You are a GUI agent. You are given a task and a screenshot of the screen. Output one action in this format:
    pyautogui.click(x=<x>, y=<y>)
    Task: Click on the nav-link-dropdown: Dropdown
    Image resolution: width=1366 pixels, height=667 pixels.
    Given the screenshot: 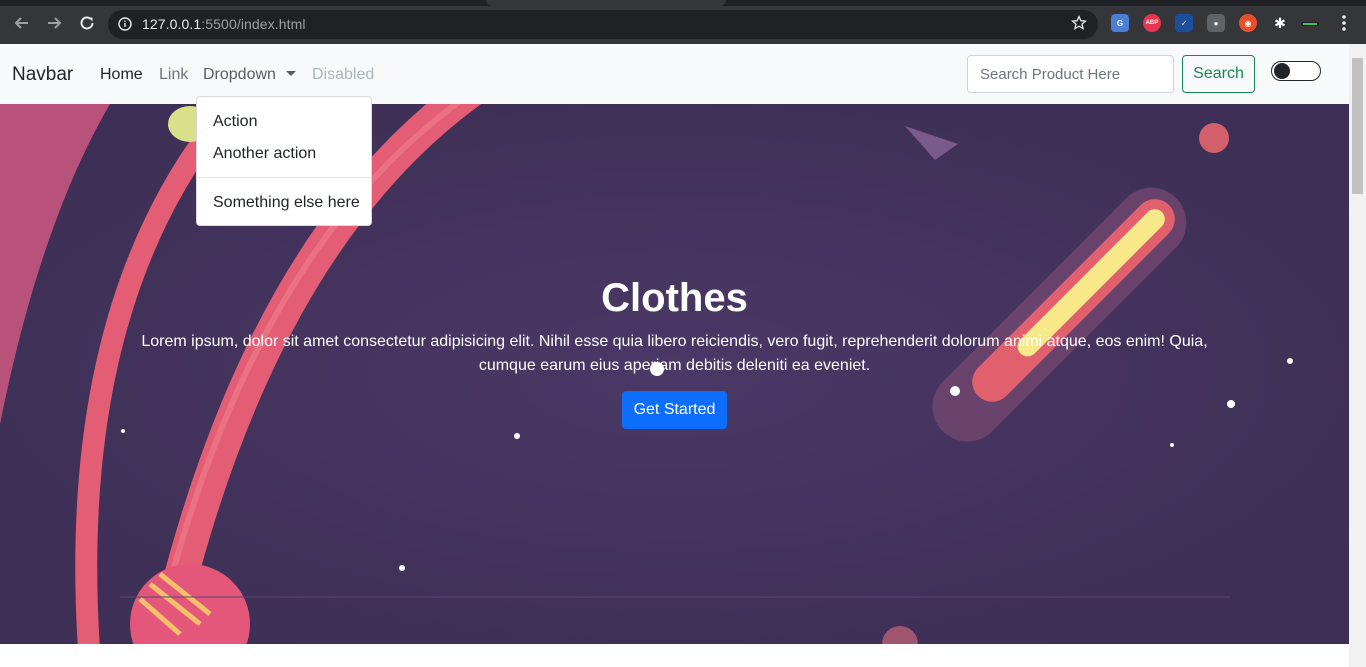 What is the action you would take?
    pyautogui.click(x=250, y=75)
    